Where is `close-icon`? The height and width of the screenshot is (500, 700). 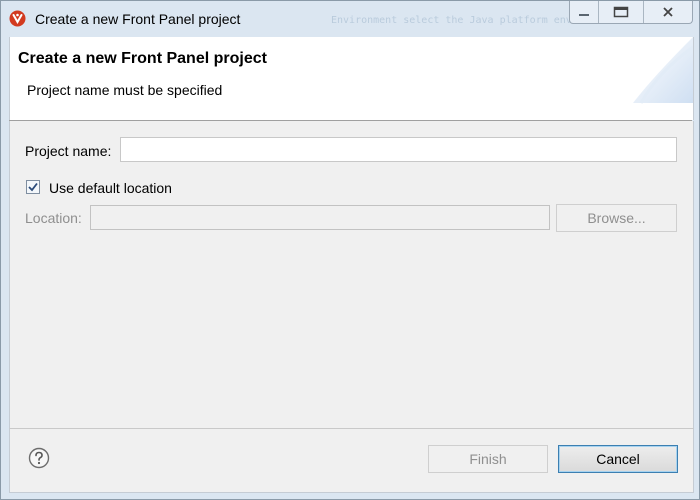 close-icon is located at coordinates (668, 12).